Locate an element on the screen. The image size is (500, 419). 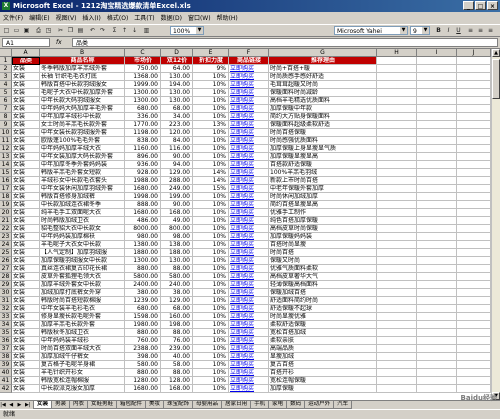
number-cell: 1280.00 is located at coordinates (143, 381).